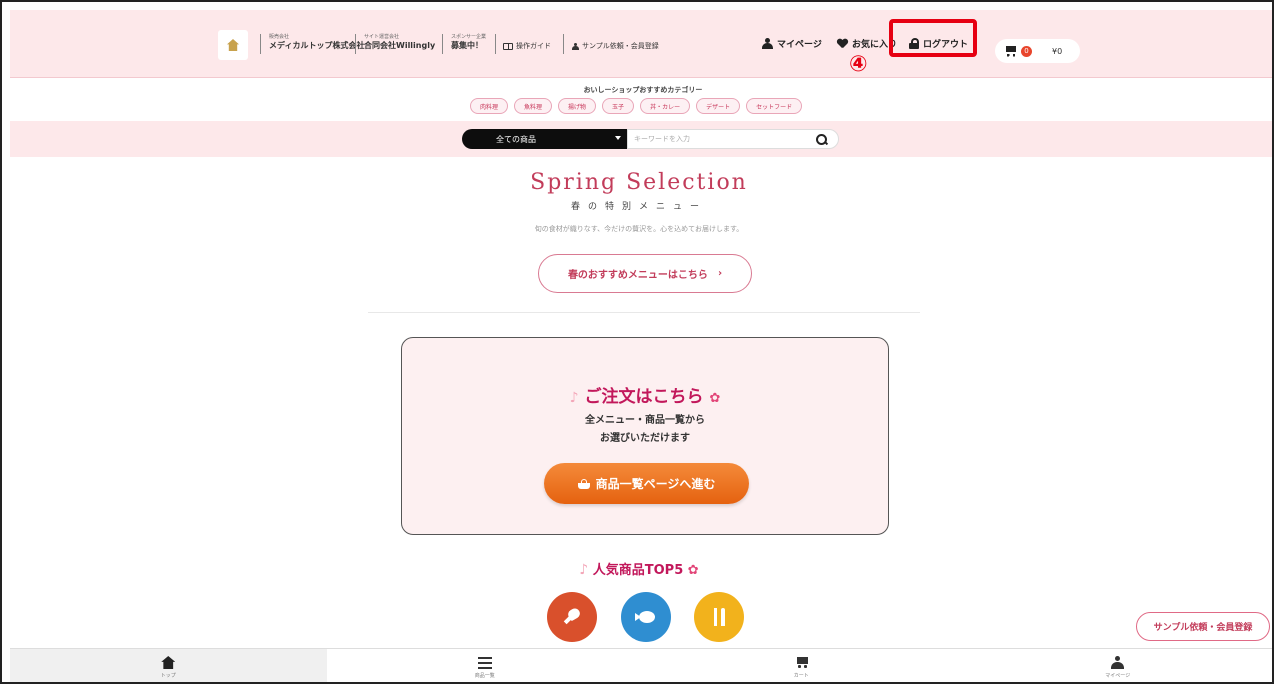 The image size is (1274, 684). Describe the element at coordinates (655, 484) in the screenshot. I see `product-list-button-label: 商品一覧ページへ進む` at that location.